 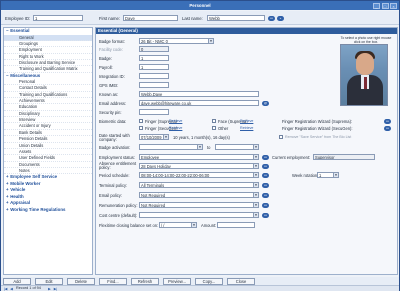 What do you see at coordinates (109, 94) in the screenshot?
I see `known-as-label: Known as:` at bounding box center [109, 94].